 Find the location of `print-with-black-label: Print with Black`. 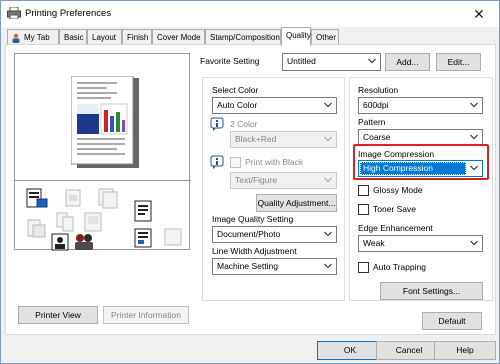

print-with-black-label: Print with Black is located at coordinates (274, 162).